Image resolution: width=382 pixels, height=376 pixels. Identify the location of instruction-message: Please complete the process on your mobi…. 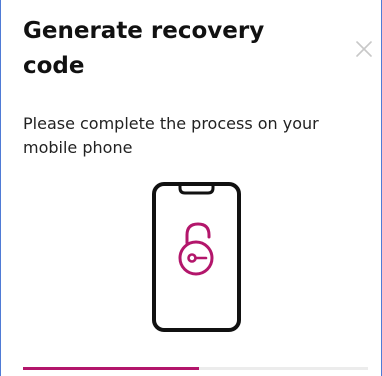
(171, 135).